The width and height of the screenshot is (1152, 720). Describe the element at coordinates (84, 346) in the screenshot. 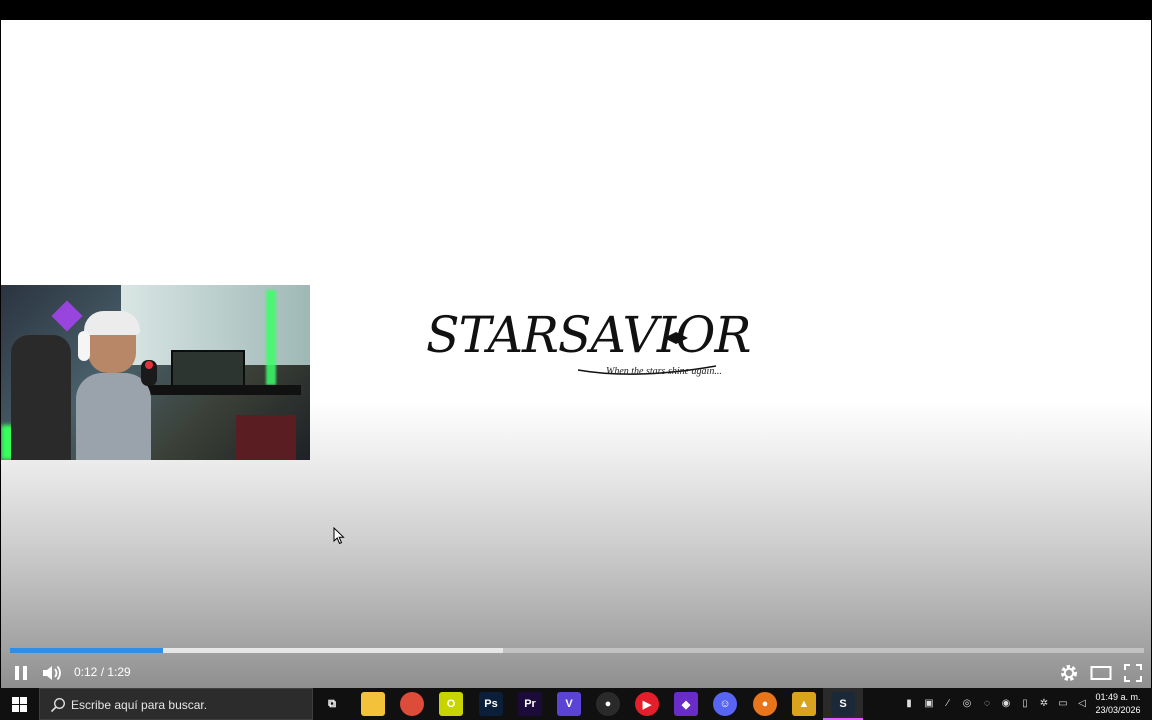

I see `webcam-headphones` at that location.